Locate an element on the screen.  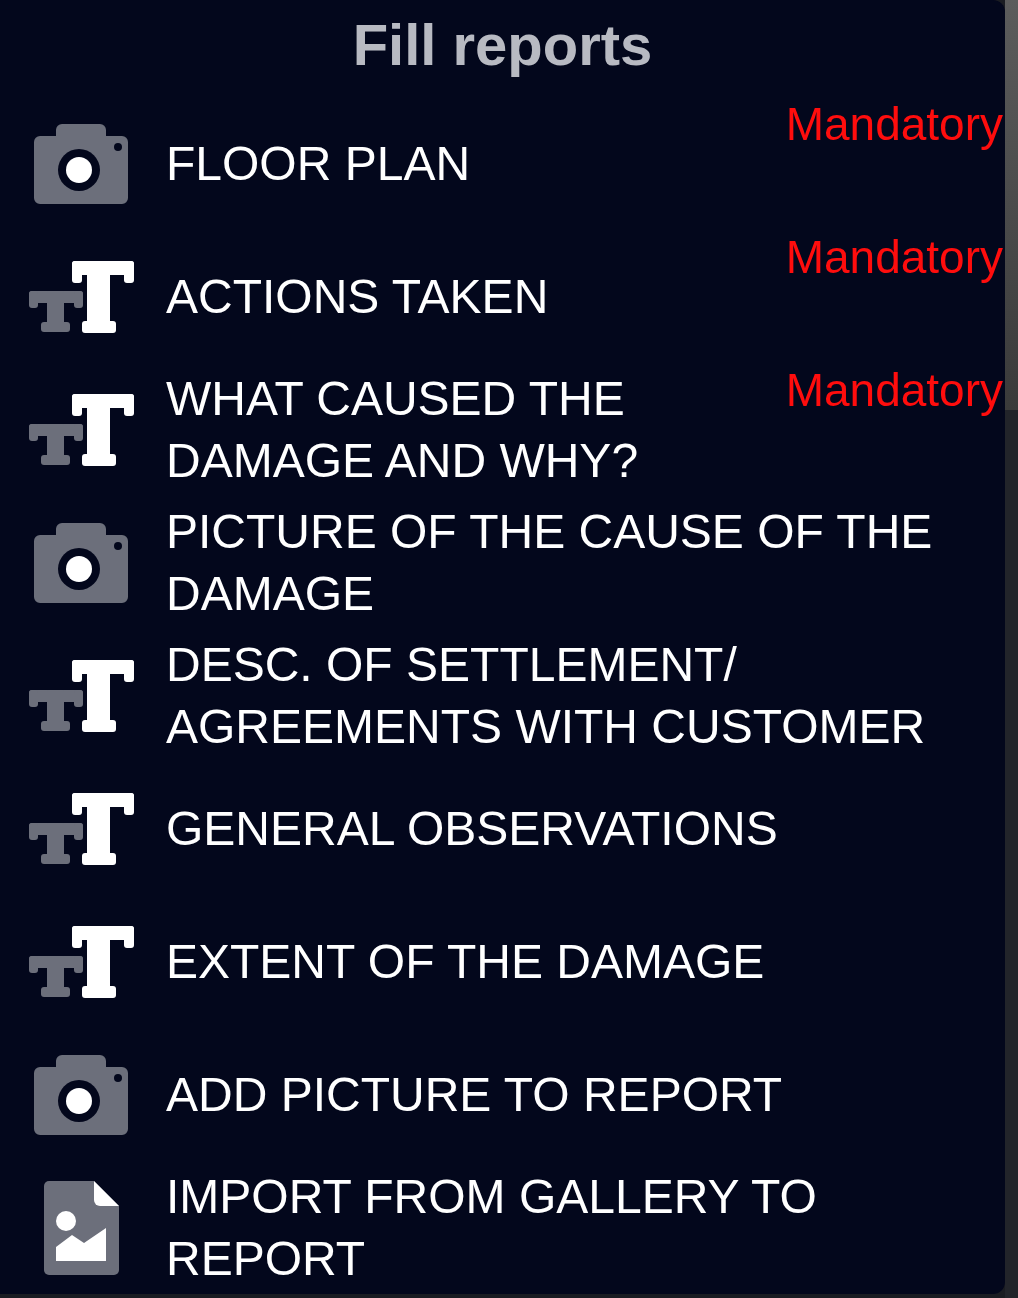
option-label: DESC. OF SETTLEMENT/AGREEMENTS WITH CUSTOMER is located at coordinates (582, 695).